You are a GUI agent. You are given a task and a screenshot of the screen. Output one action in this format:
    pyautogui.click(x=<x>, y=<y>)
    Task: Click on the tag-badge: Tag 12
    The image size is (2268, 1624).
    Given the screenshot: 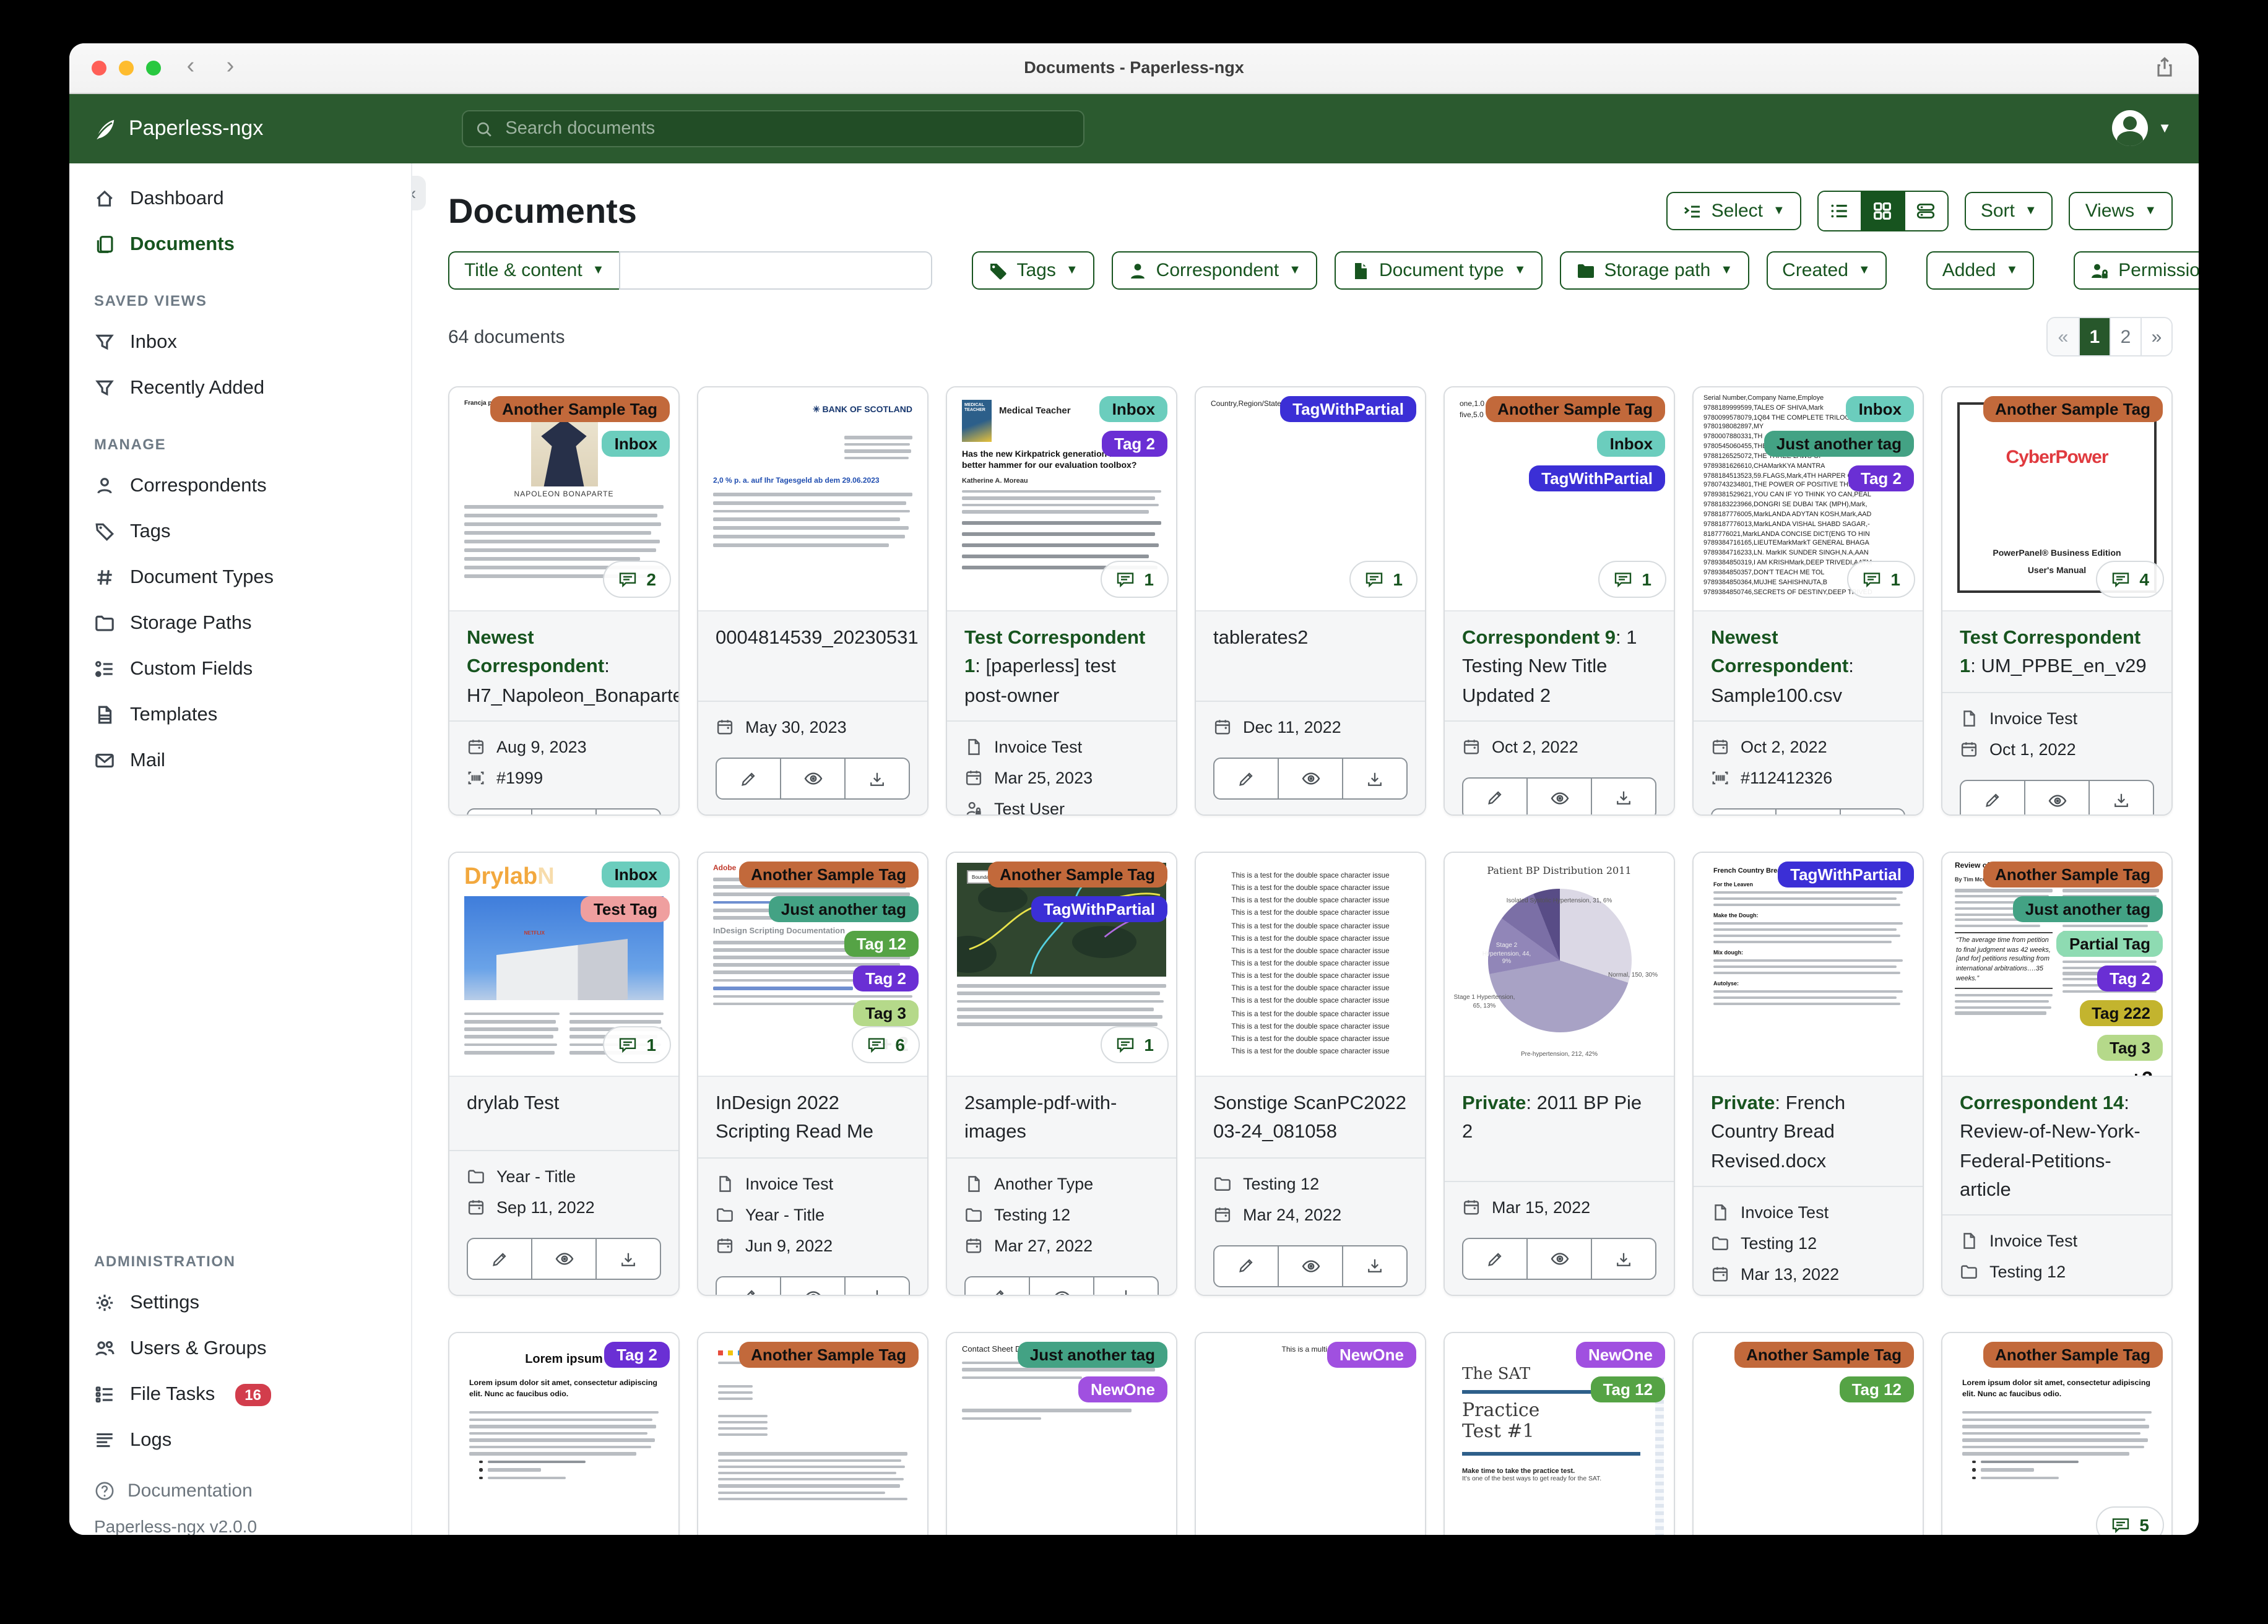 What is the action you would take?
    pyautogui.click(x=1627, y=1389)
    